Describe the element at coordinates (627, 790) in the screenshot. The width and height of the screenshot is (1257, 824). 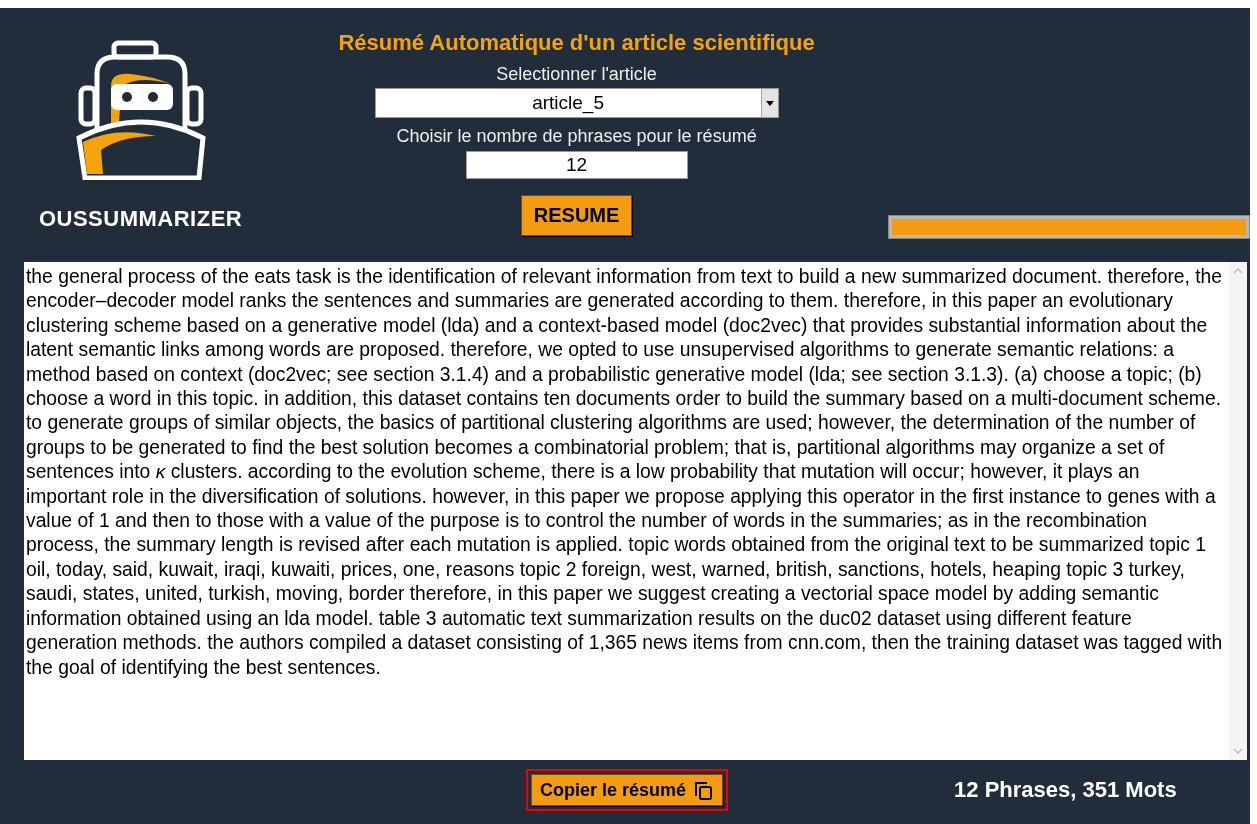
I see `copy-summary-button: Copier le résumé` at that location.